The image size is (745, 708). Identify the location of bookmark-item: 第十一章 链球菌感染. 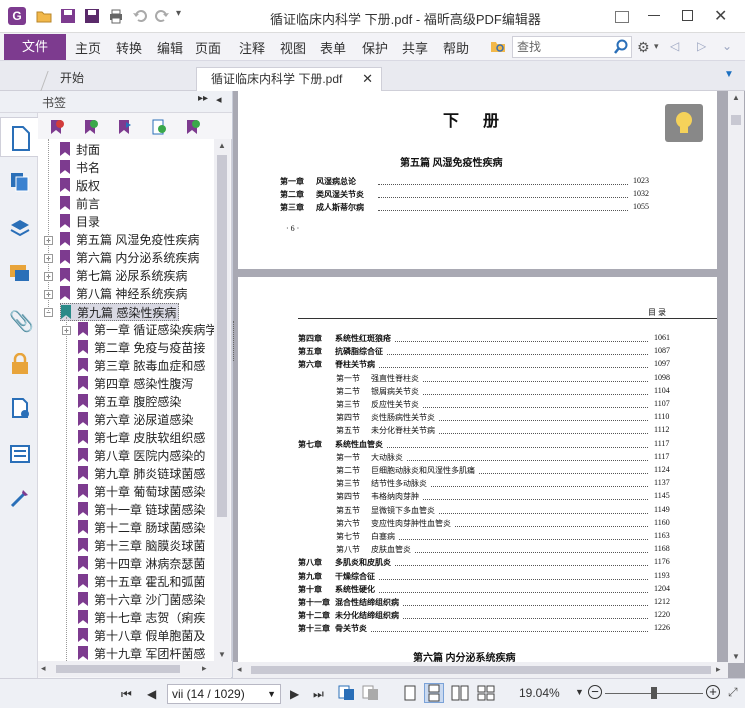
(141, 510).